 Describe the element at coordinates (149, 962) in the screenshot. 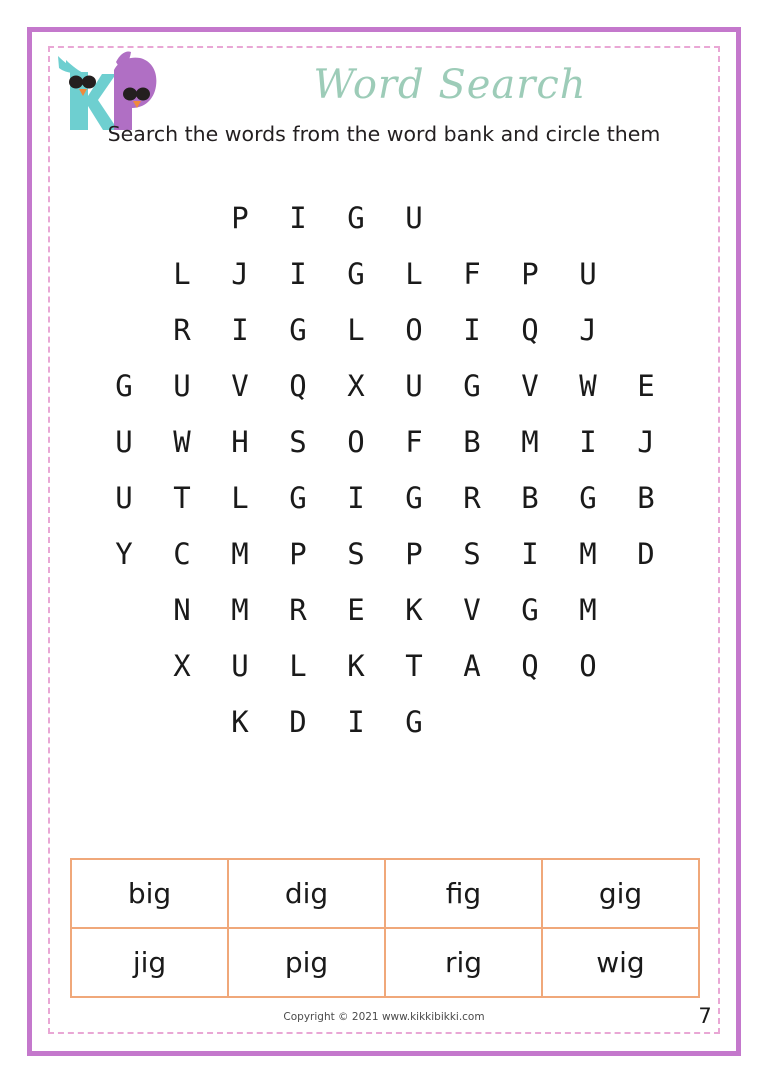

I see `word-bank-cell: jig` at that location.